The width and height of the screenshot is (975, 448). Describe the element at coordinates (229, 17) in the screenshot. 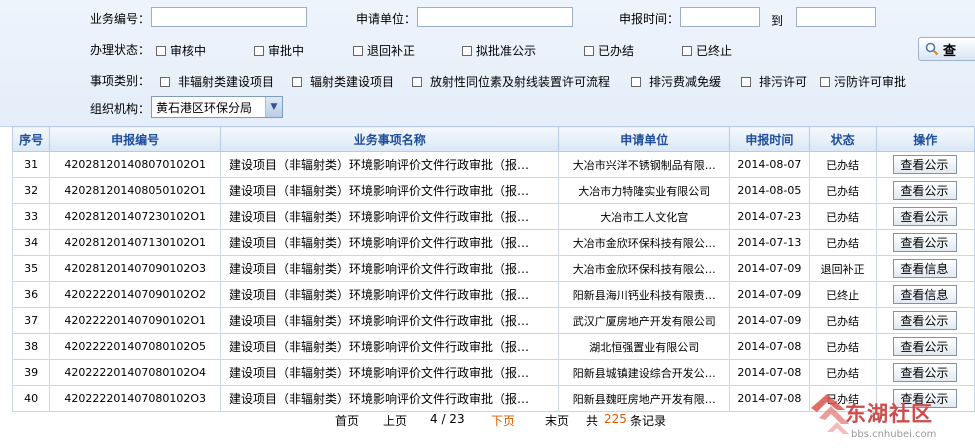

I see `business-no-input` at that location.